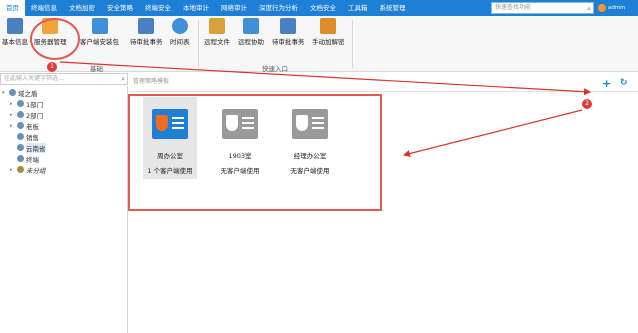 This screenshot has width=638, height=333. I want to click on arrow-to-cards, so click(492, 133).